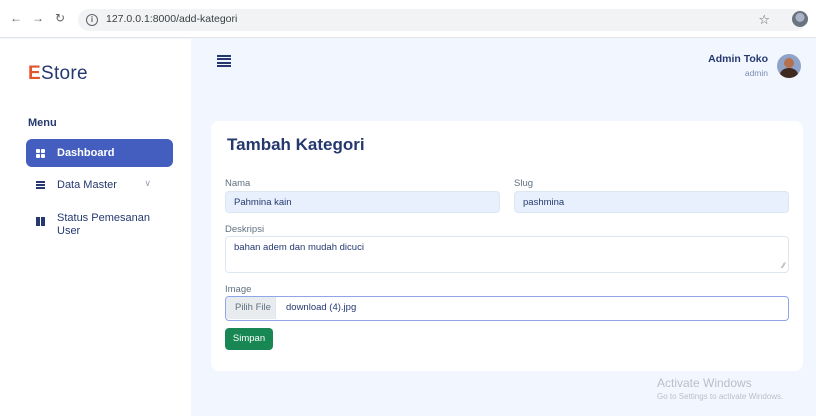  Describe the element at coordinates (738, 59) in the screenshot. I see `user-name: Admin Toko` at that location.